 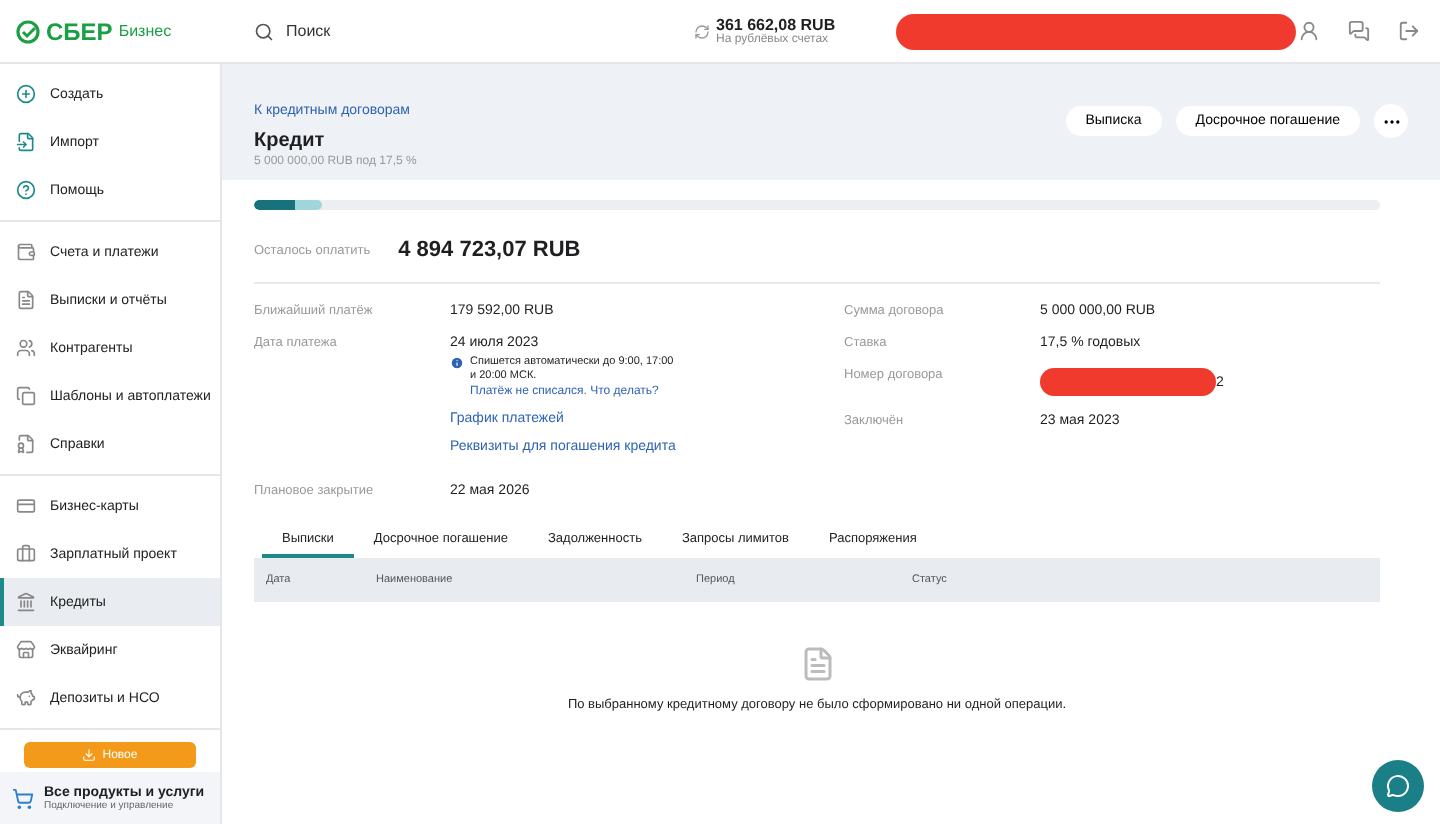 What do you see at coordinates (26, 94) in the screenshot?
I see `plus-icon` at bounding box center [26, 94].